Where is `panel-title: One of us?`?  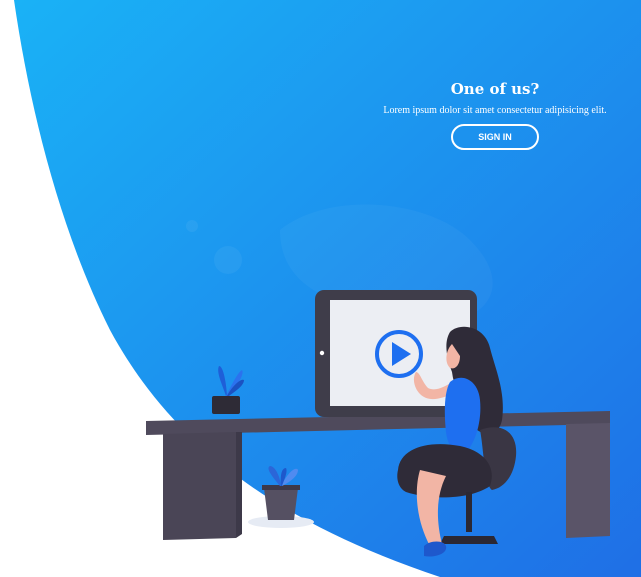 panel-title: One of us? is located at coordinates (495, 89).